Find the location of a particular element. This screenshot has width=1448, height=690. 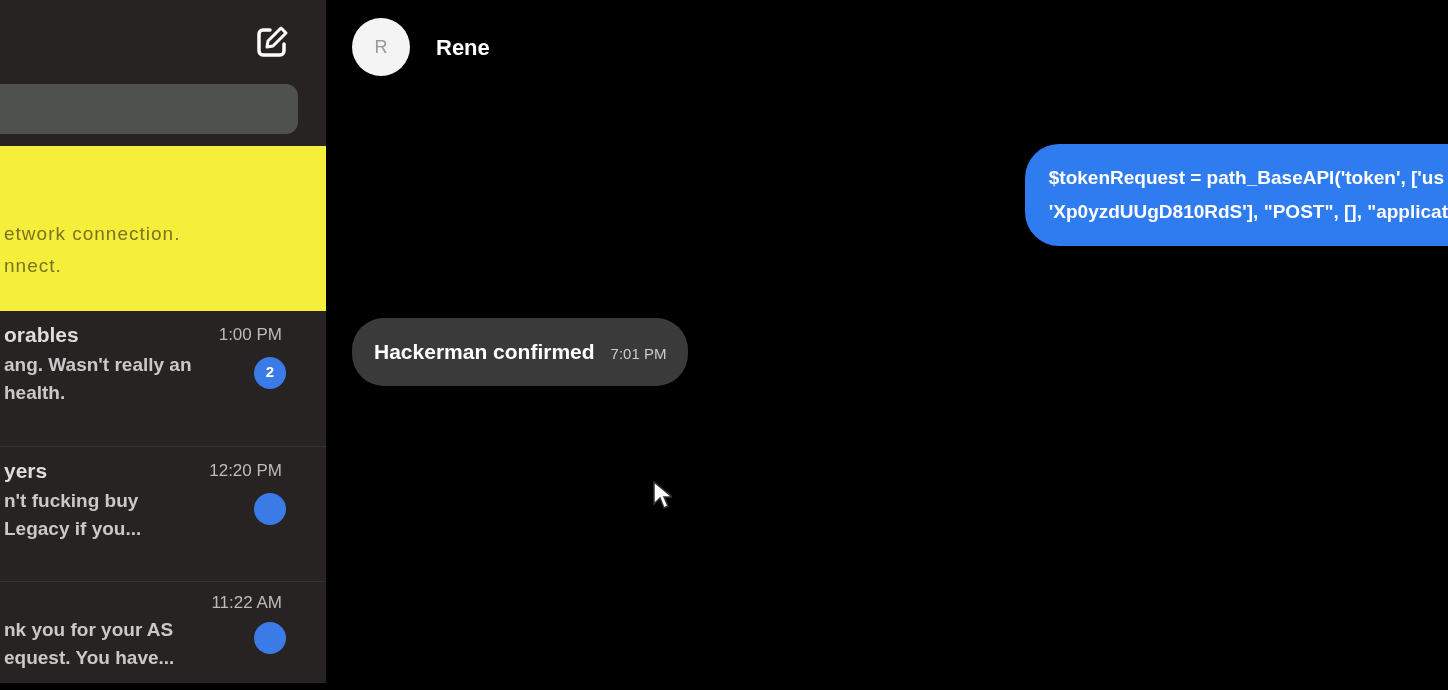

sent-message-bubble: $tokenRequest = path_BaseAPI('token', ['us 'Xp0yzdUUgD810RdS'], "POST", [], "applicat is located at coordinates (1236, 195).